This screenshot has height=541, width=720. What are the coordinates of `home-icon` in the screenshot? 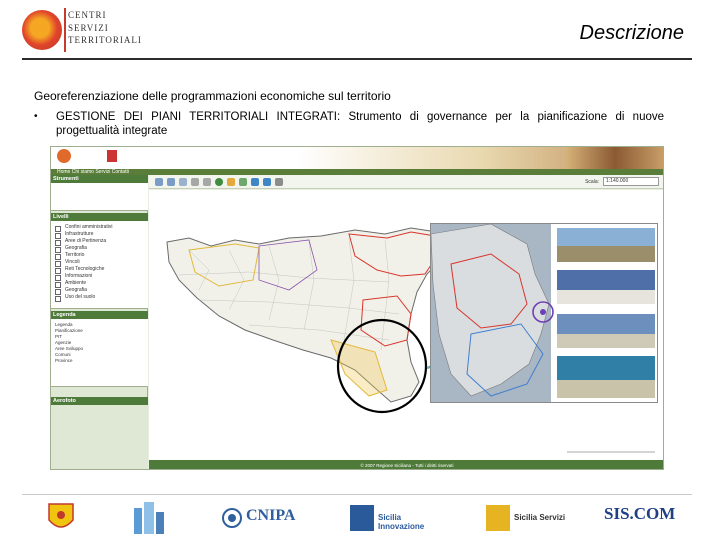 It's located at (279, 182).